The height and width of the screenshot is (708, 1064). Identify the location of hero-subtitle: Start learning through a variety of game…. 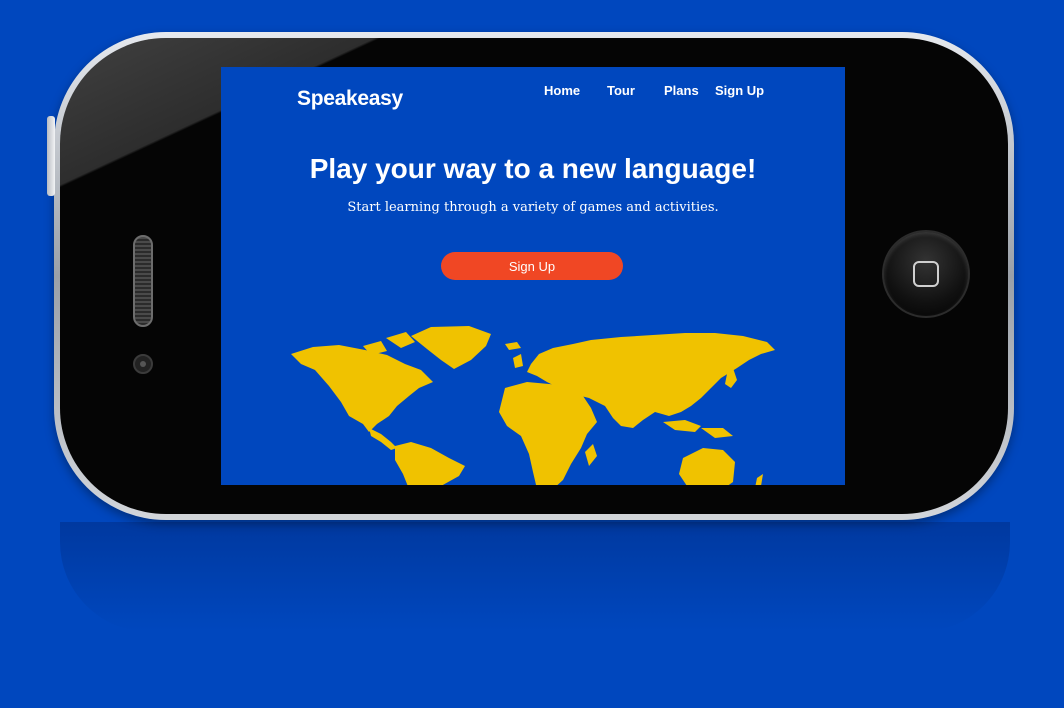
(533, 207).